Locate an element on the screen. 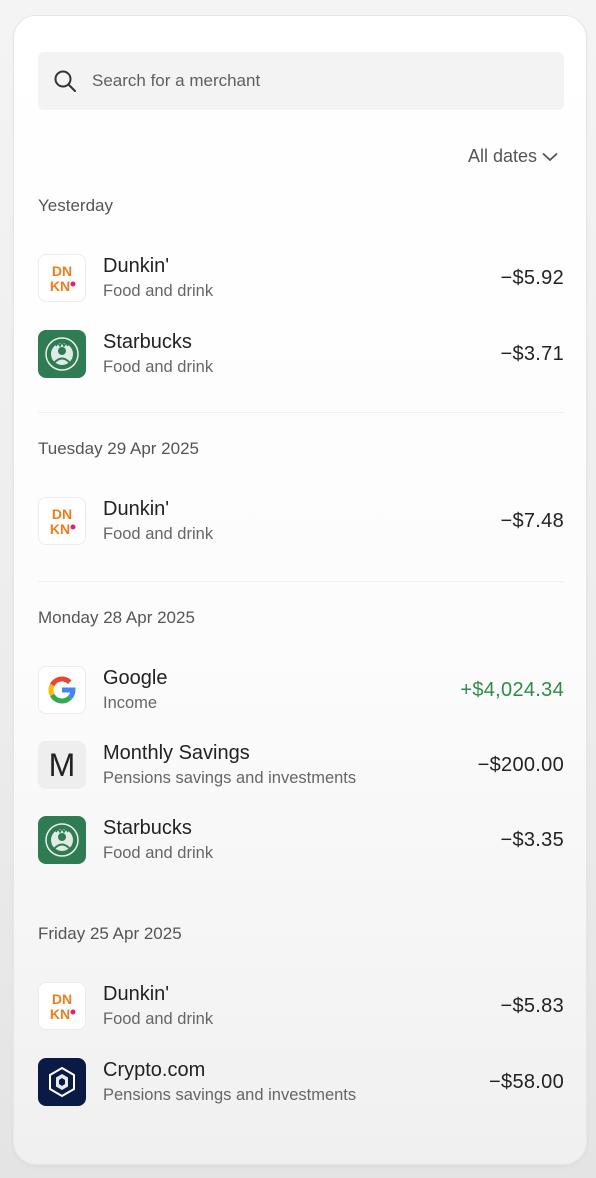 Image resolution: width=596 pixels, height=1178 pixels. transaction-amount: −$5.83 is located at coordinates (532, 1005).